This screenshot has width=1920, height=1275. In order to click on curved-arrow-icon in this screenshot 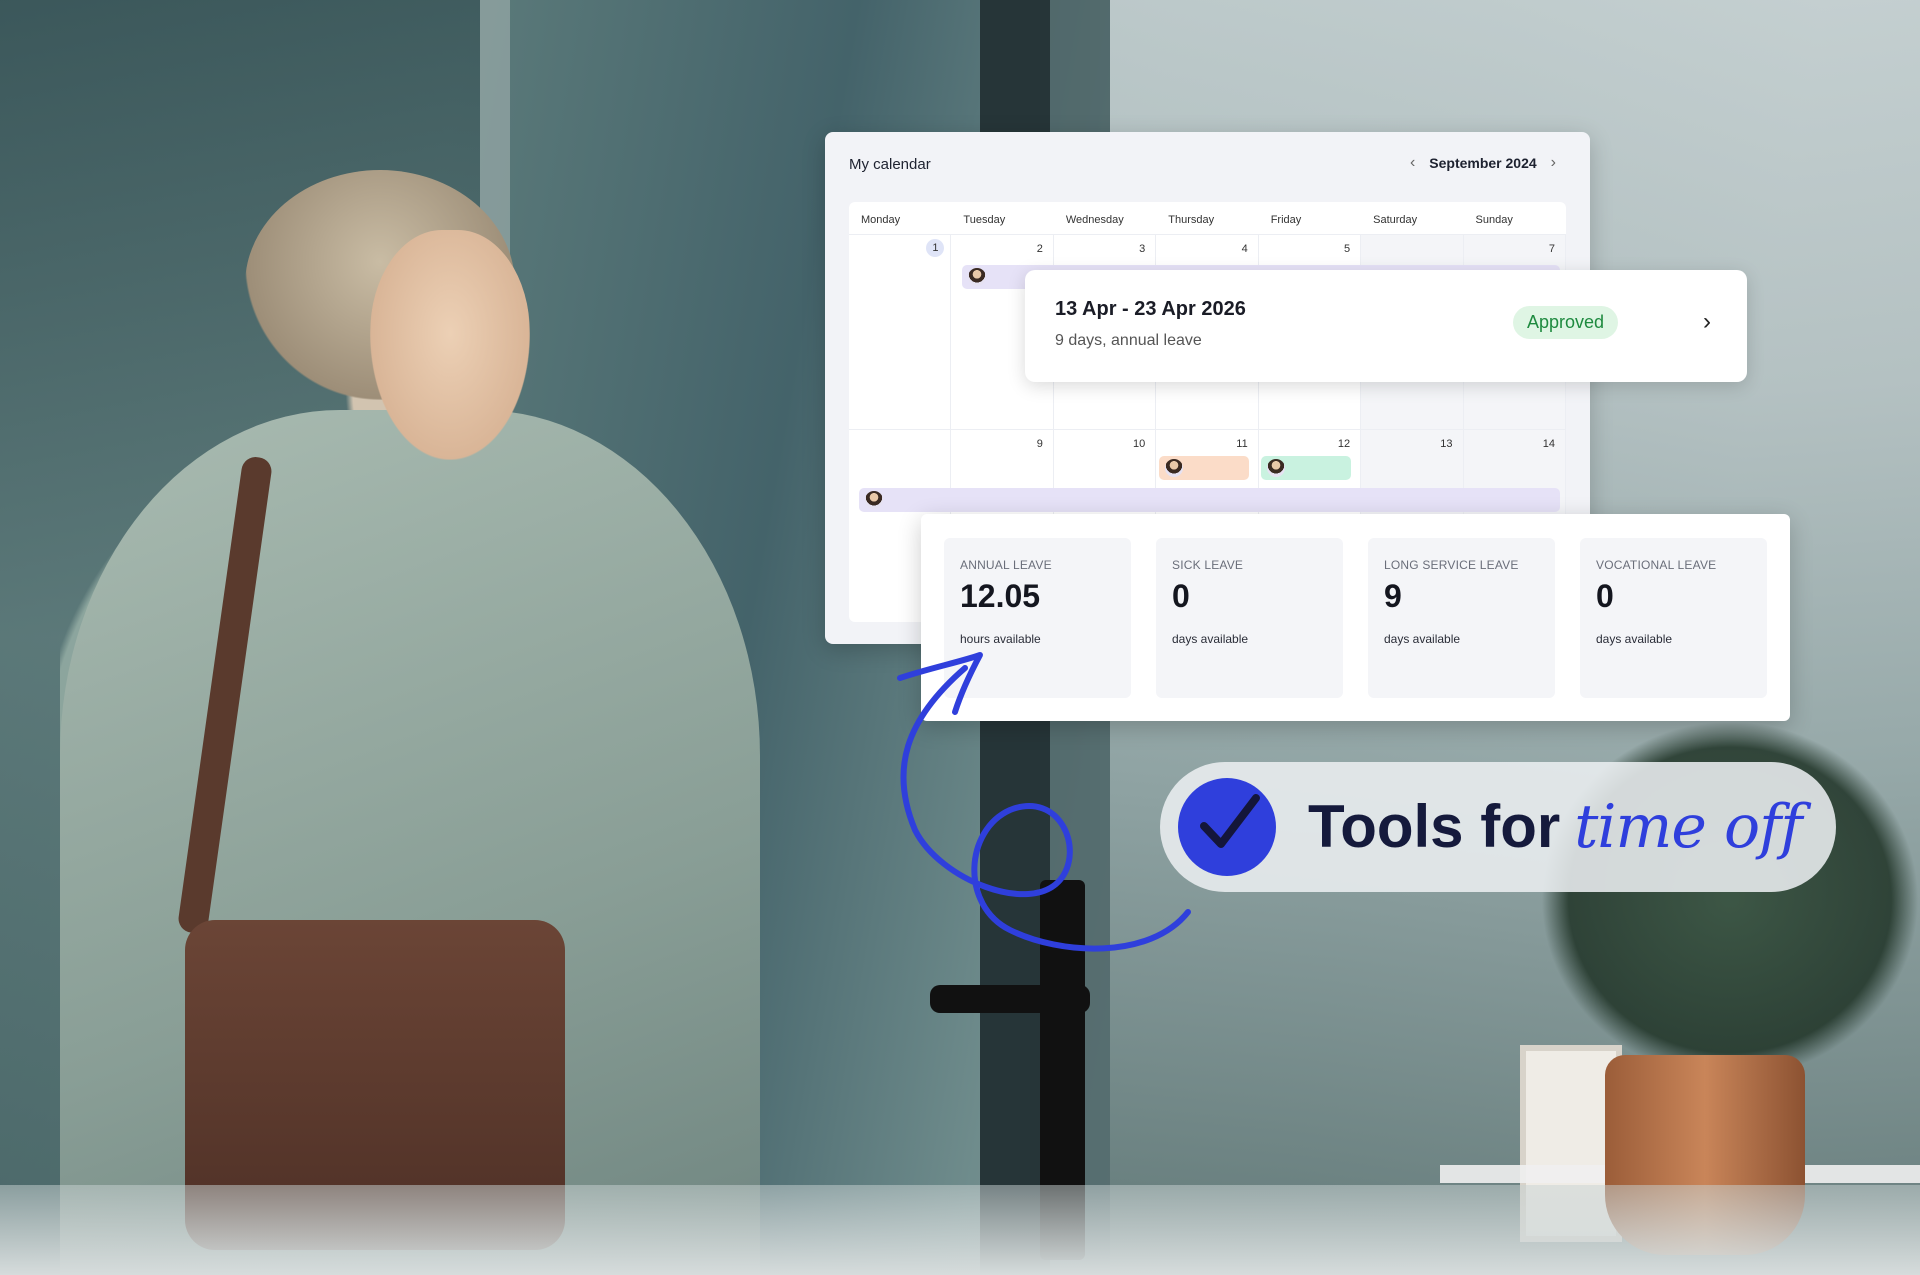, I will do `click(1044, 802)`.